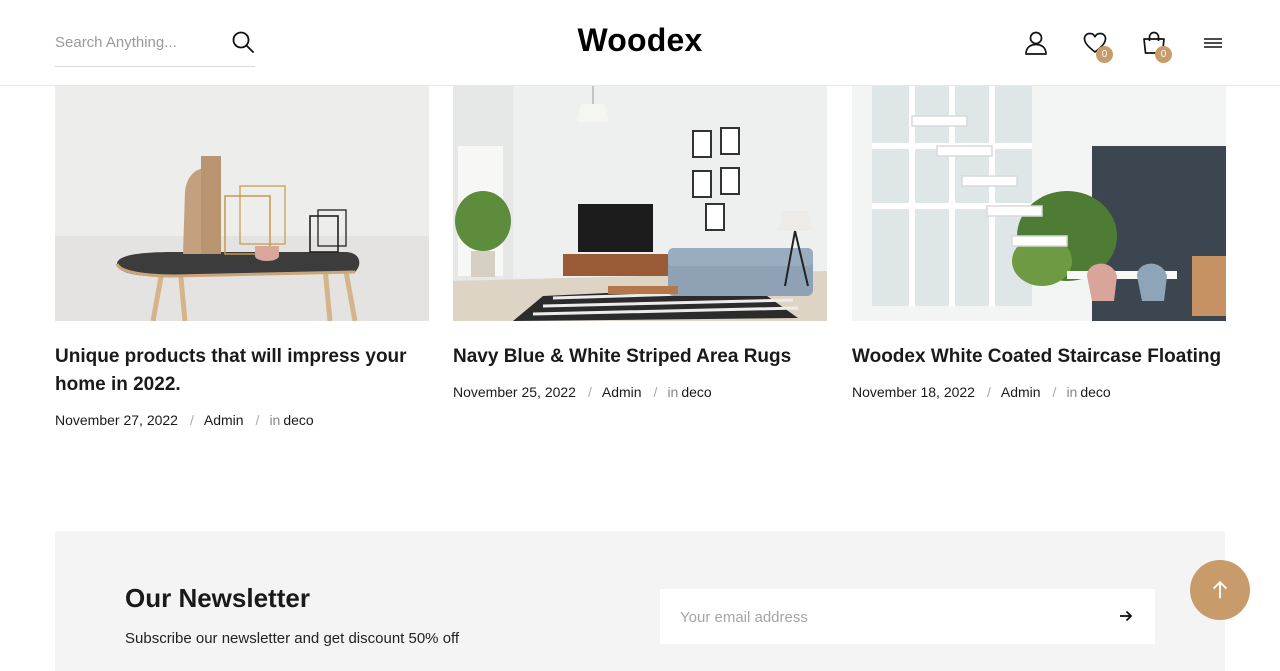 The width and height of the screenshot is (1280, 671). I want to click on post-date: November 27, 2022, so click(116, 420).